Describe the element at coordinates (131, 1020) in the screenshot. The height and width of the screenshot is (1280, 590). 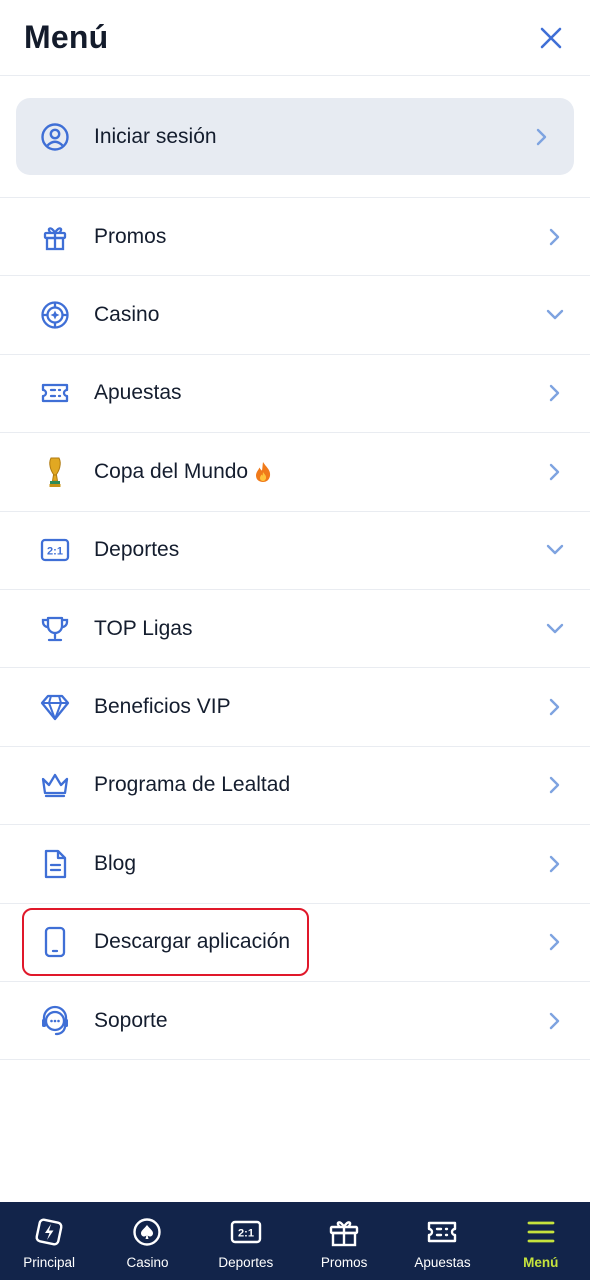
I see `menu-item-label: Soporte` at that location.